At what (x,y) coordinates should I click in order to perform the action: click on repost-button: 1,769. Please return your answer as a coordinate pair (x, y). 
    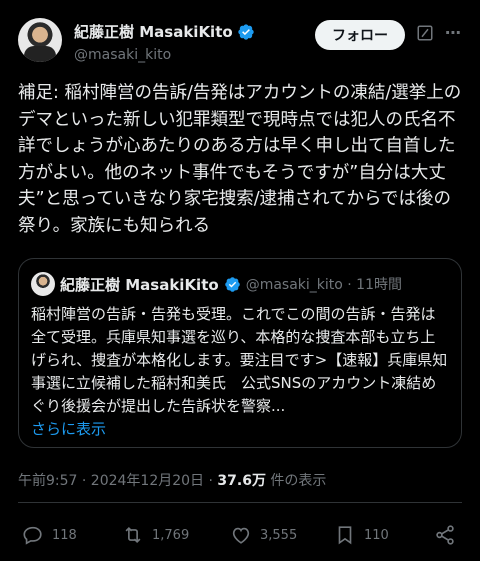
    Looking at the image, I should click on (155, 535).